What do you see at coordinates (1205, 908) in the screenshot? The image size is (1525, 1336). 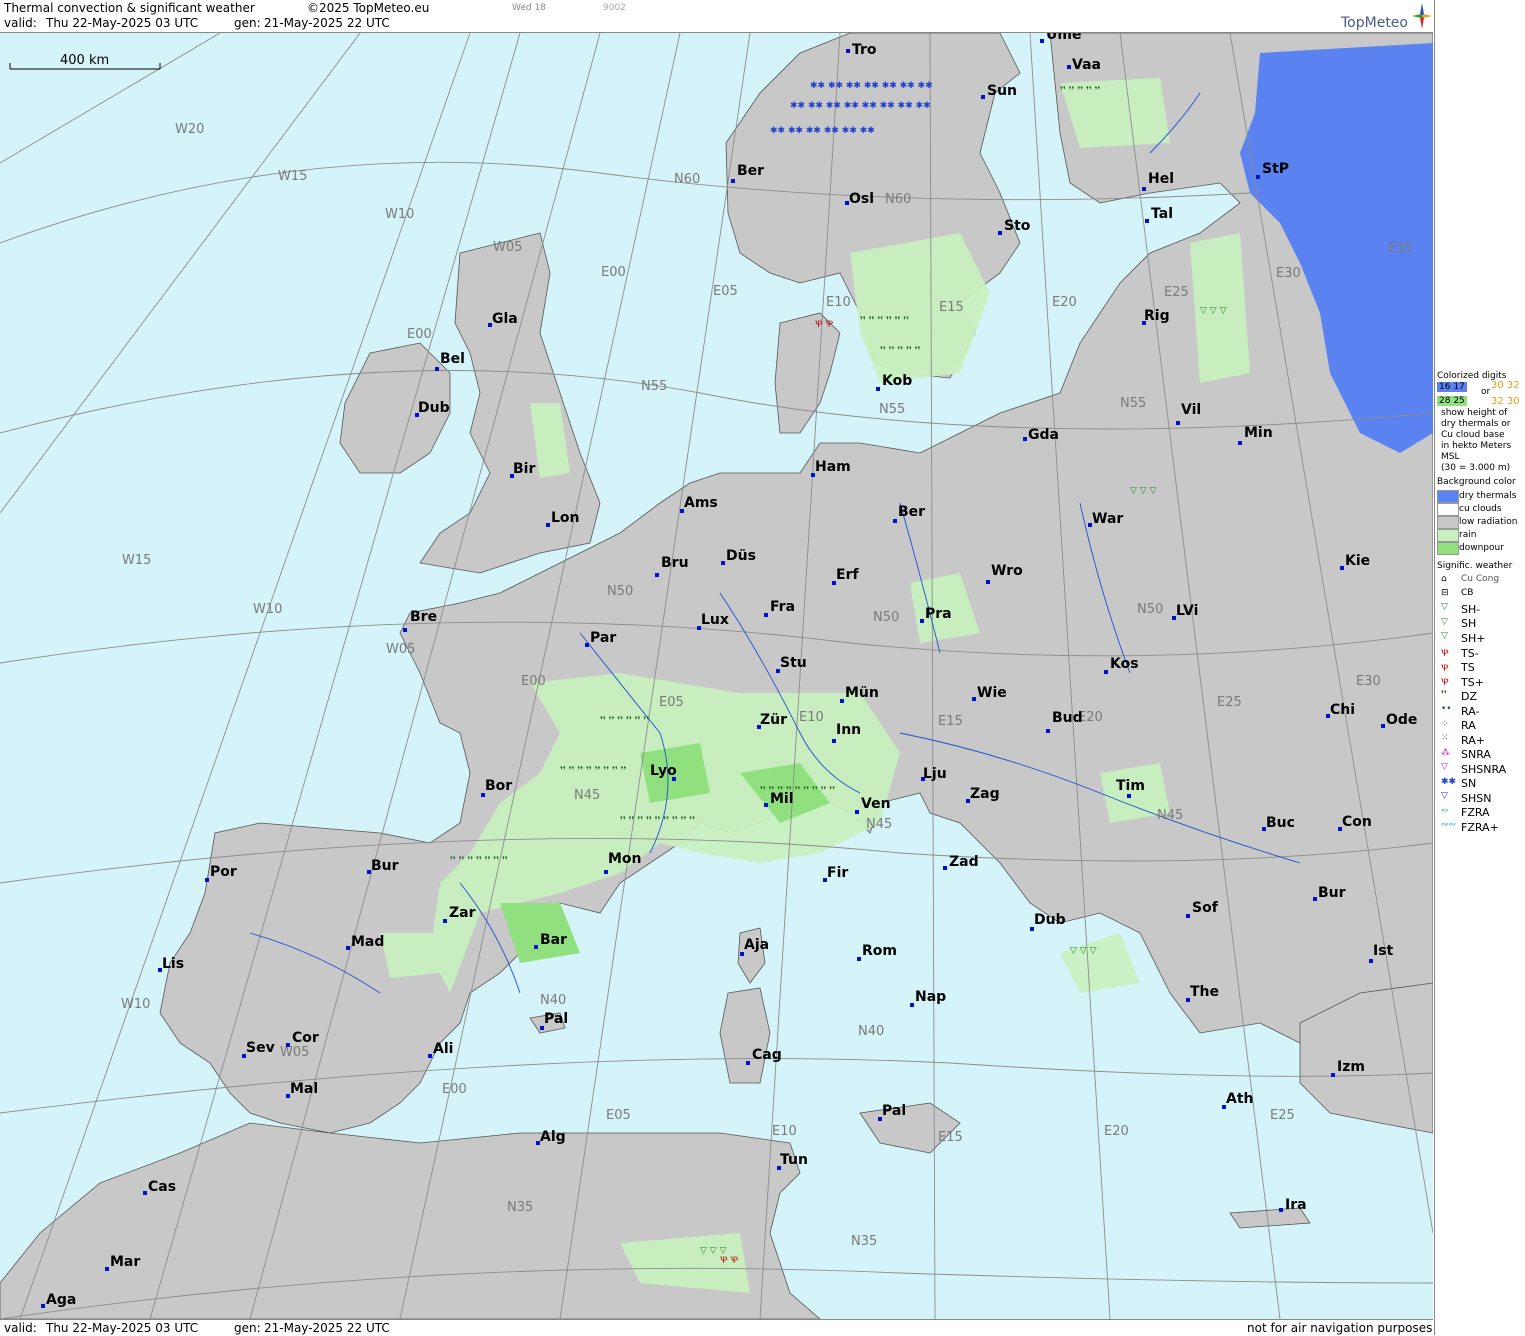 I see `svg-text: Sof` at bounding box center [1205, 908].